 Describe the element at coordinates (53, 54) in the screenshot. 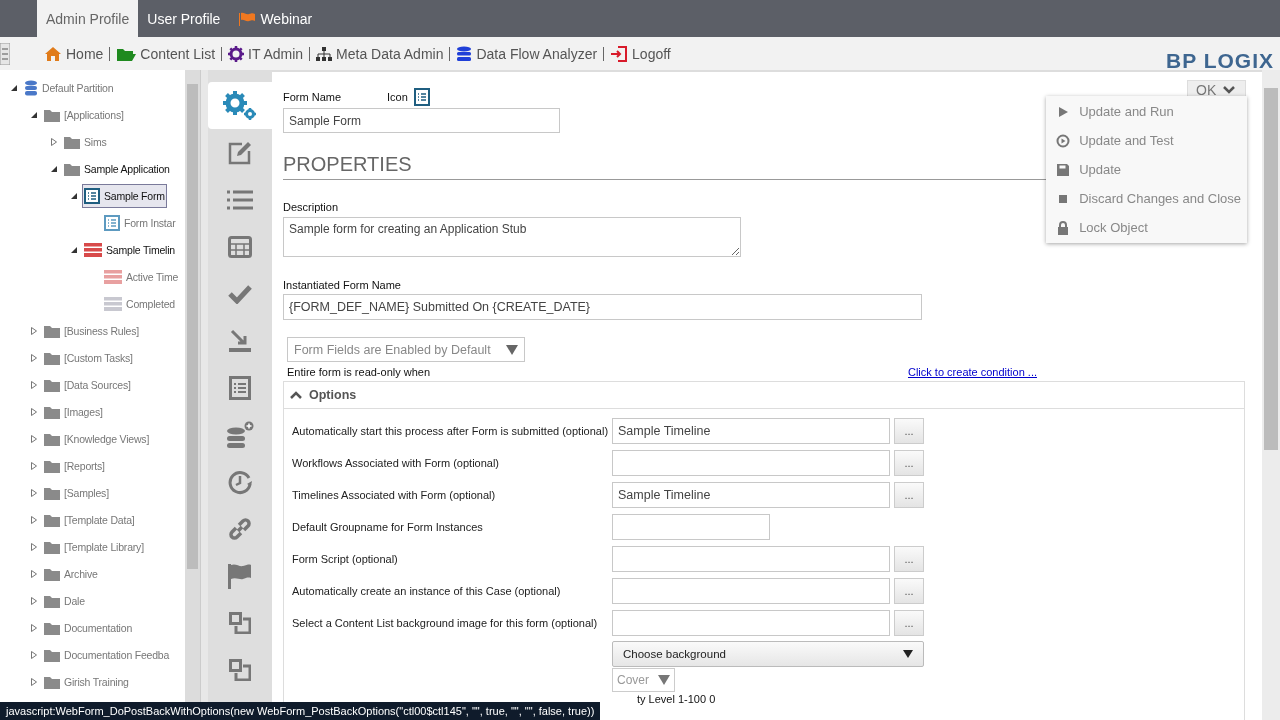

I see `house-icon` at that location.